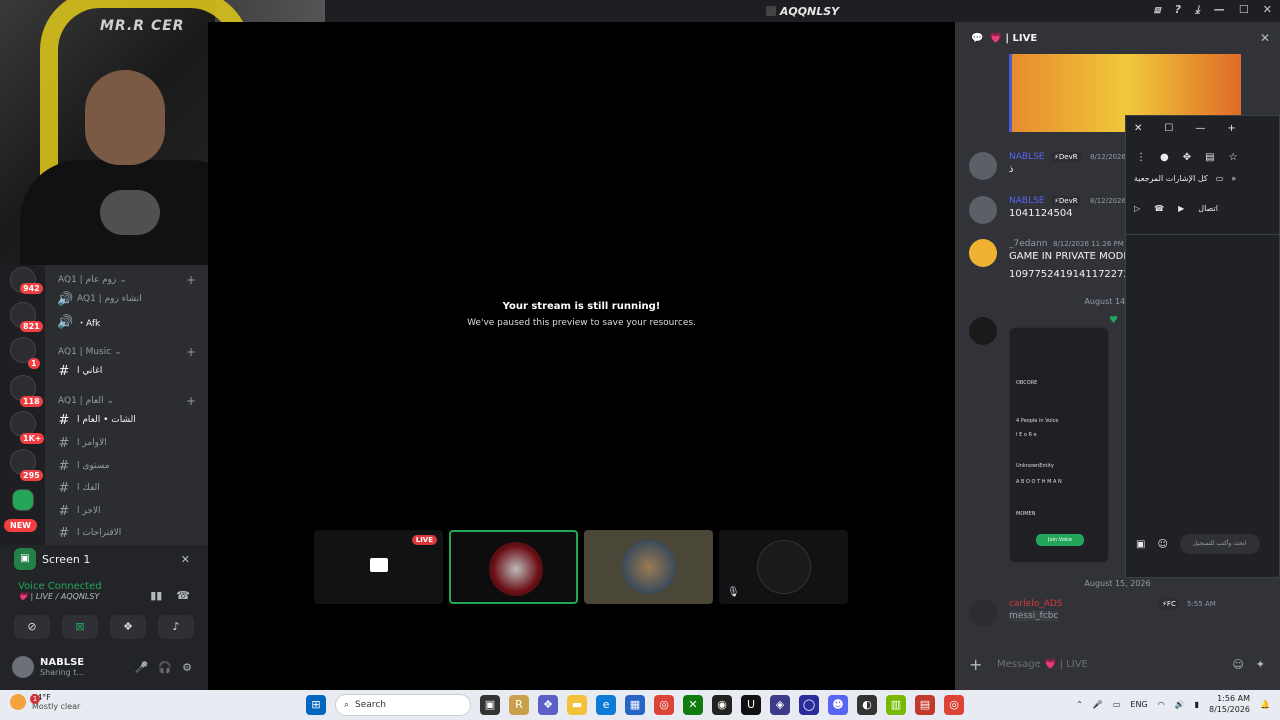  What do you see at coordinates (896, 705) in the screenshot?
I see `nvidia-icon: ▥` at bounding box center [896, 705].